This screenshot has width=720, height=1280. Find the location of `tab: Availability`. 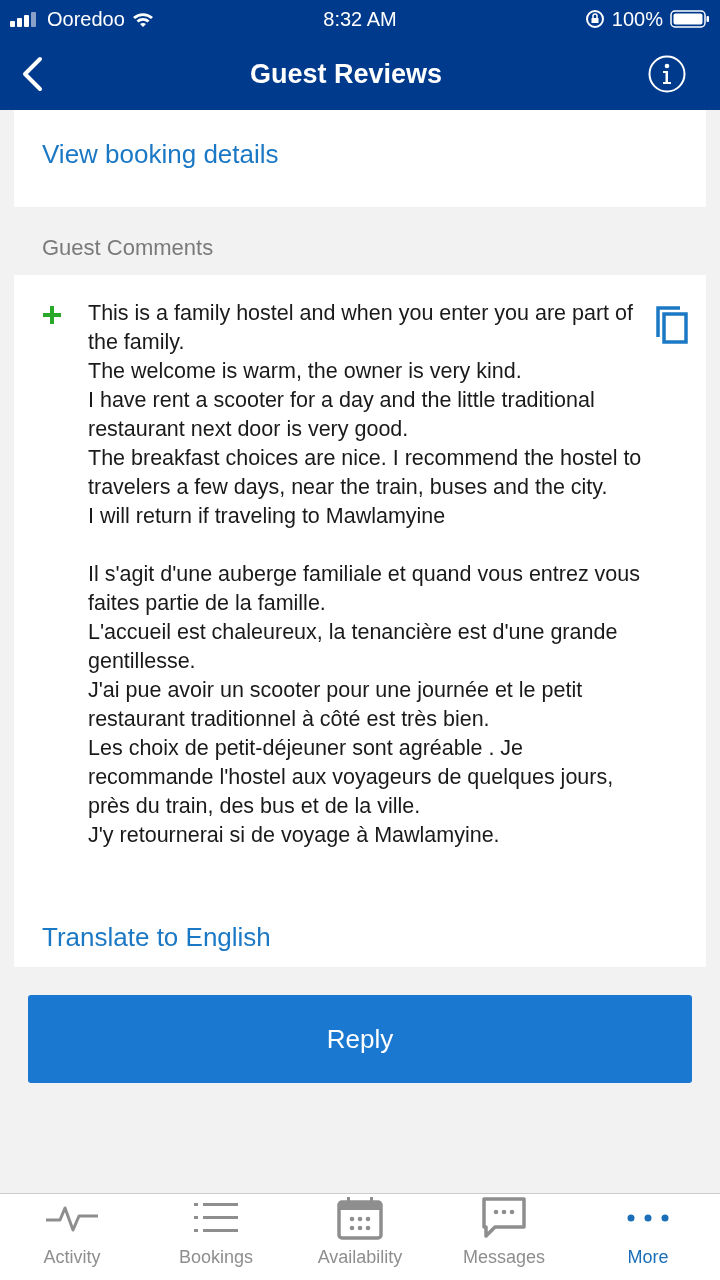

tab: Availability is located at coordinates (360, 1237).